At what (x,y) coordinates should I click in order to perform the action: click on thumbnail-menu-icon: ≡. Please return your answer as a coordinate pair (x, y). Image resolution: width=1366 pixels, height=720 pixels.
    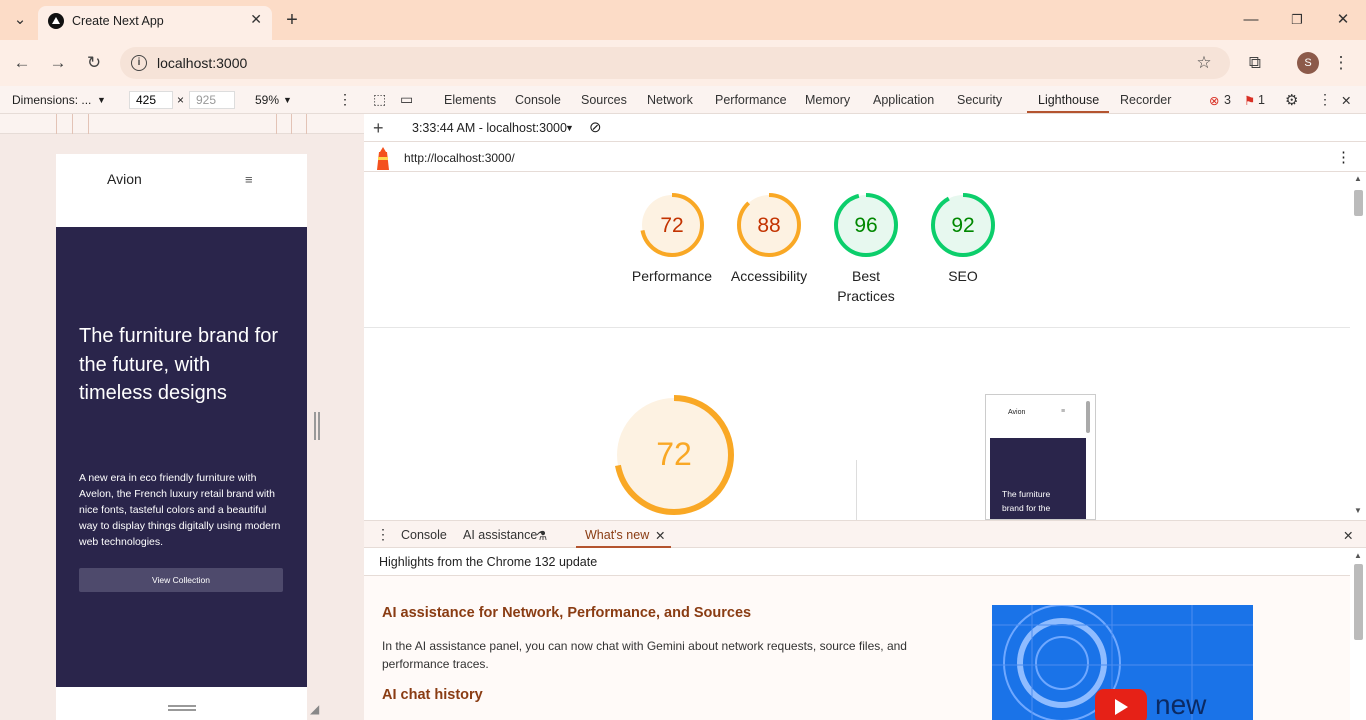
    Looking at the image, I should click on (1063, 411).